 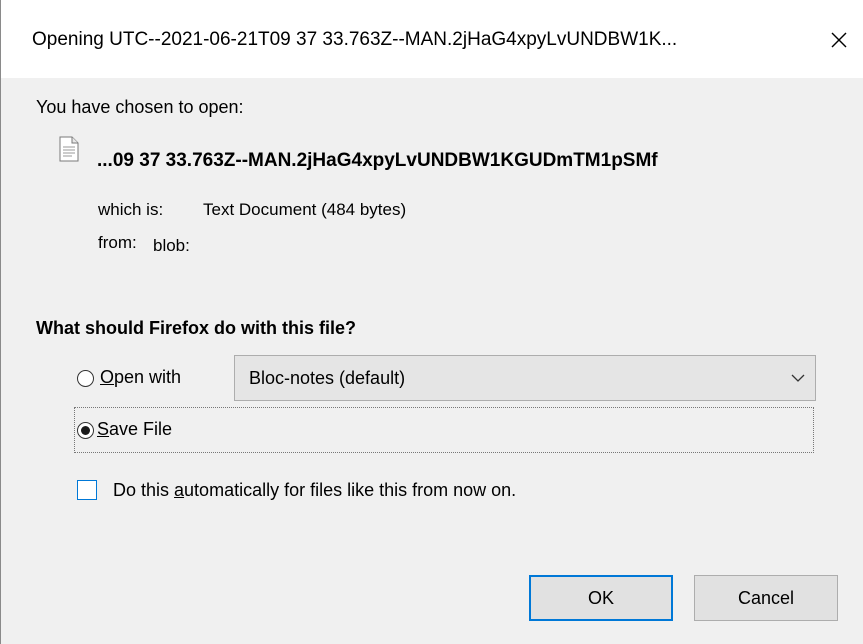 I want to click on auto-label-before: Do this, so click(x=144, y=490).